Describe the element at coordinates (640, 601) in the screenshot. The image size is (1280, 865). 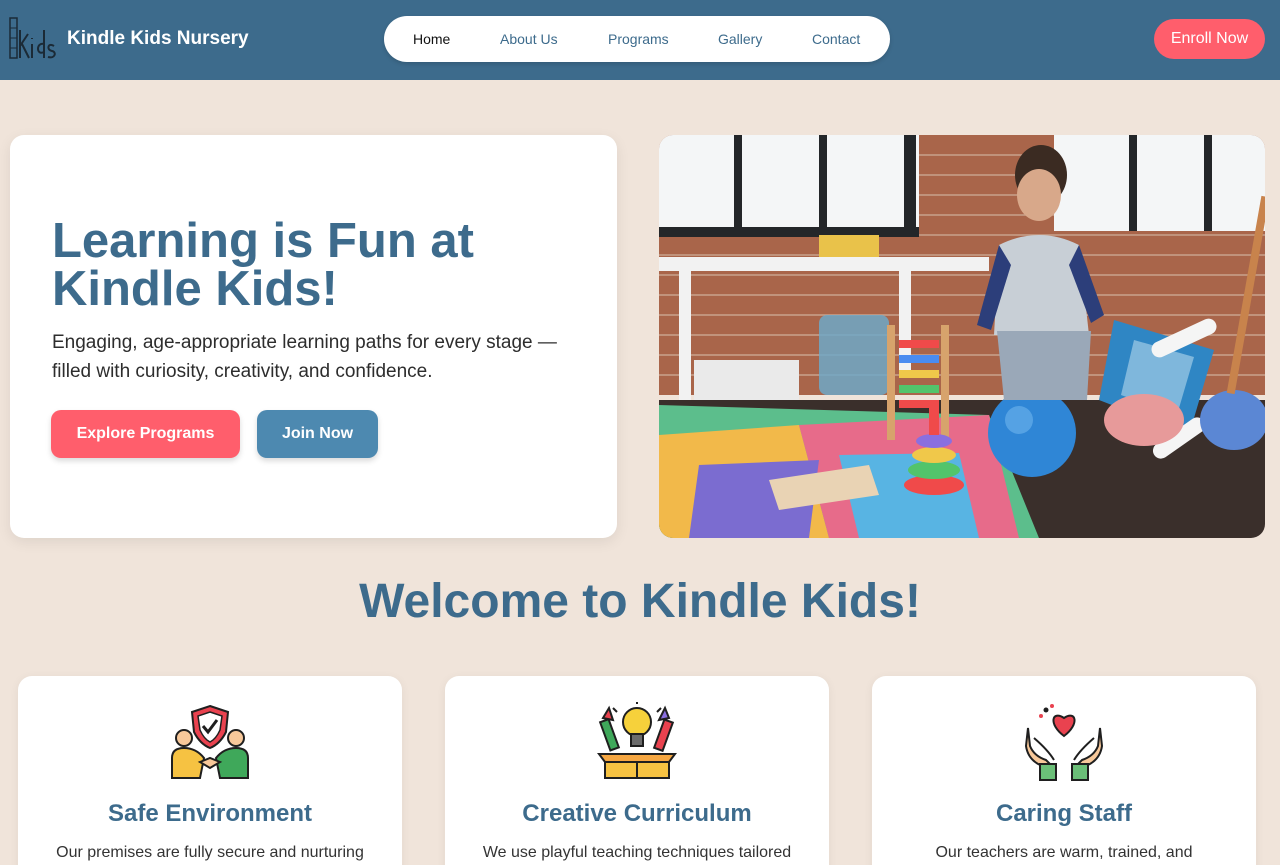
I see `welcome-heading: Welcome to Kindle Kids!` at that location.